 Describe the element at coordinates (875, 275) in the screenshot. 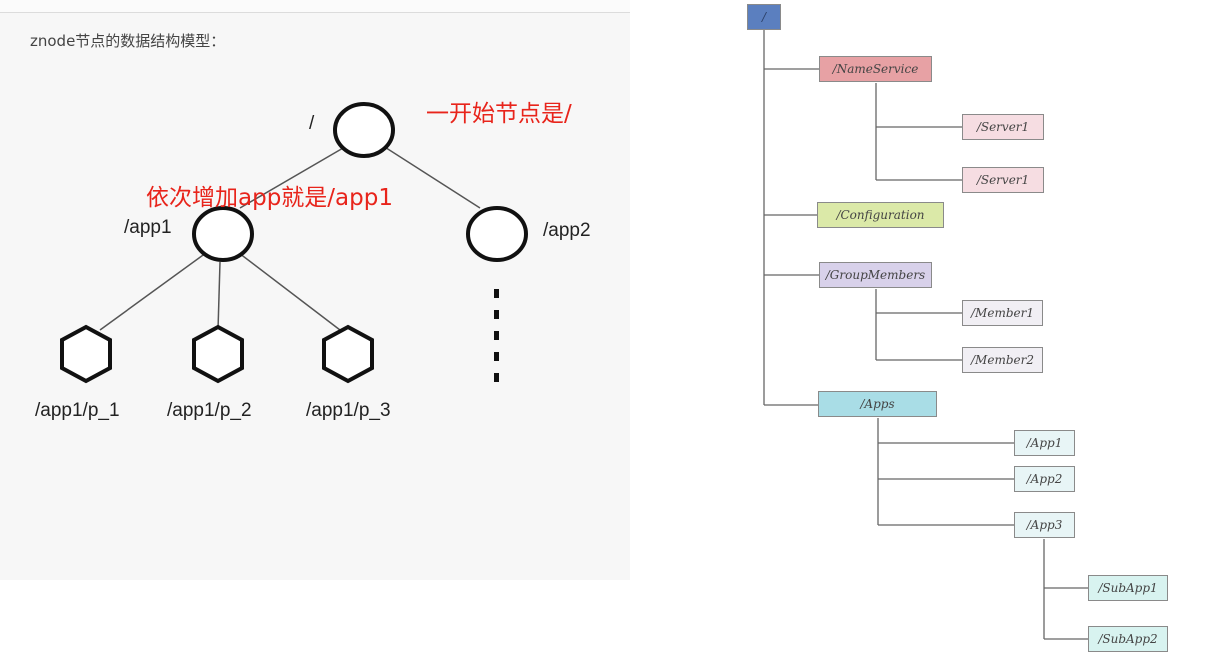

I see `ns-groupmembers-node: /GroupMembers` at that location.